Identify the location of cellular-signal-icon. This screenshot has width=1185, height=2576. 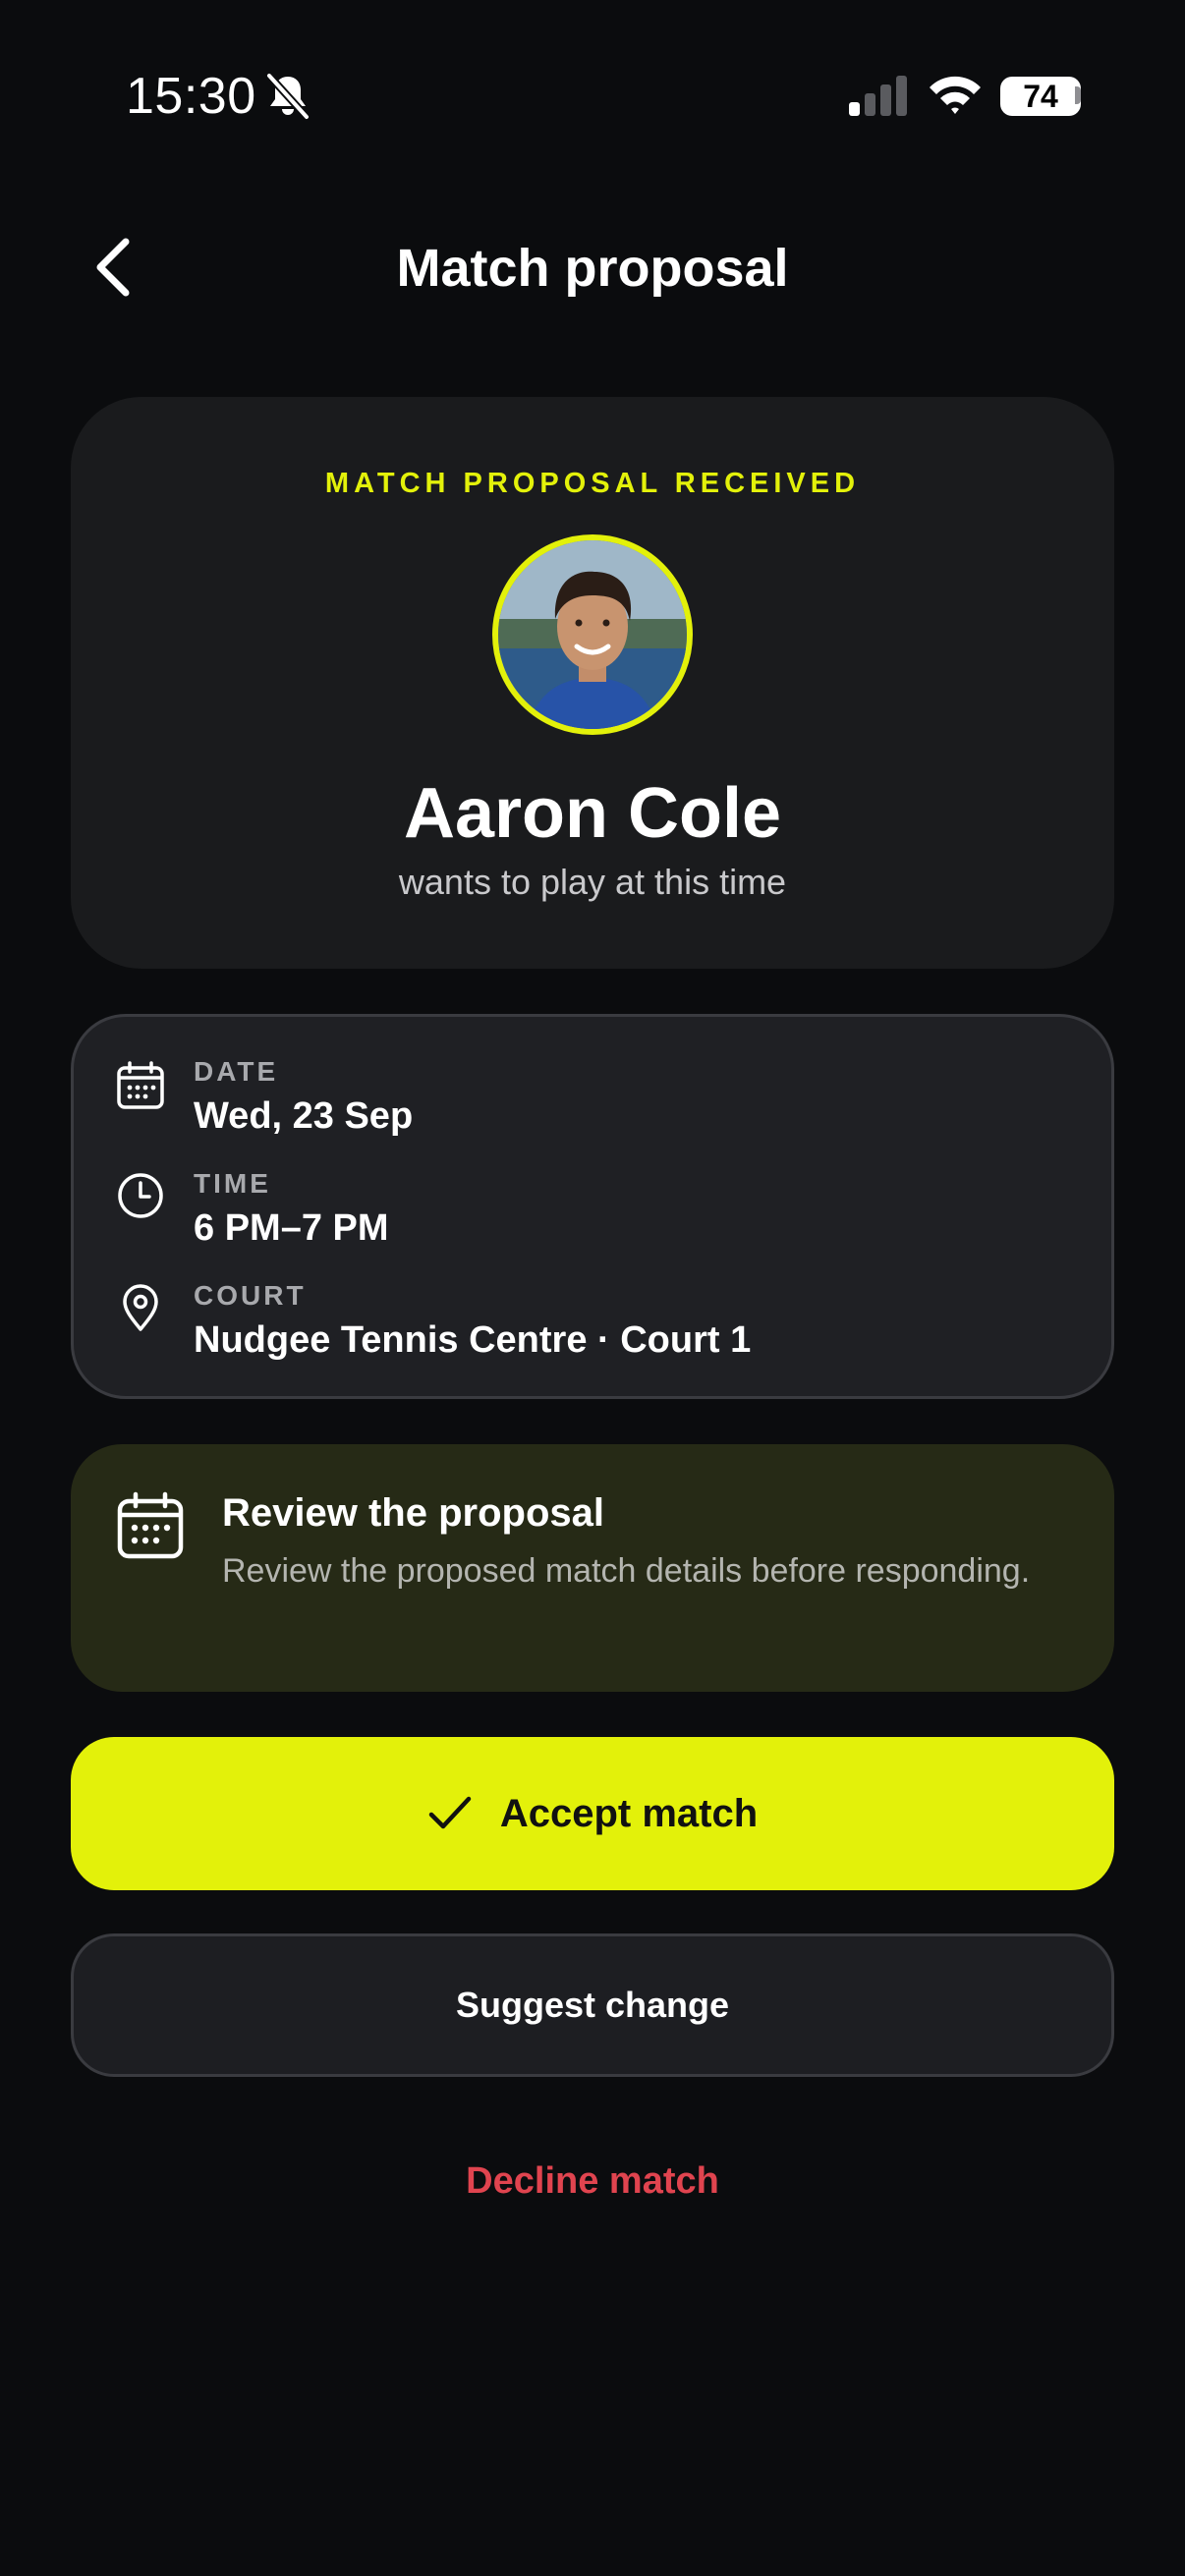
(878, 96).